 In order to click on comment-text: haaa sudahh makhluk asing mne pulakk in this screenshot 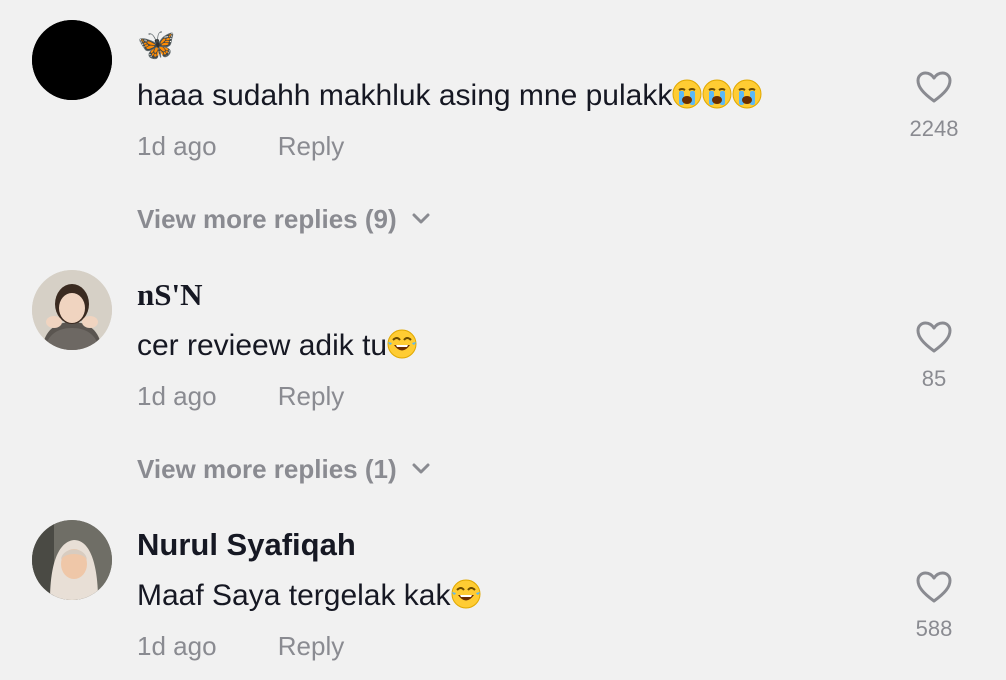, I will do `click(449, 98)`.